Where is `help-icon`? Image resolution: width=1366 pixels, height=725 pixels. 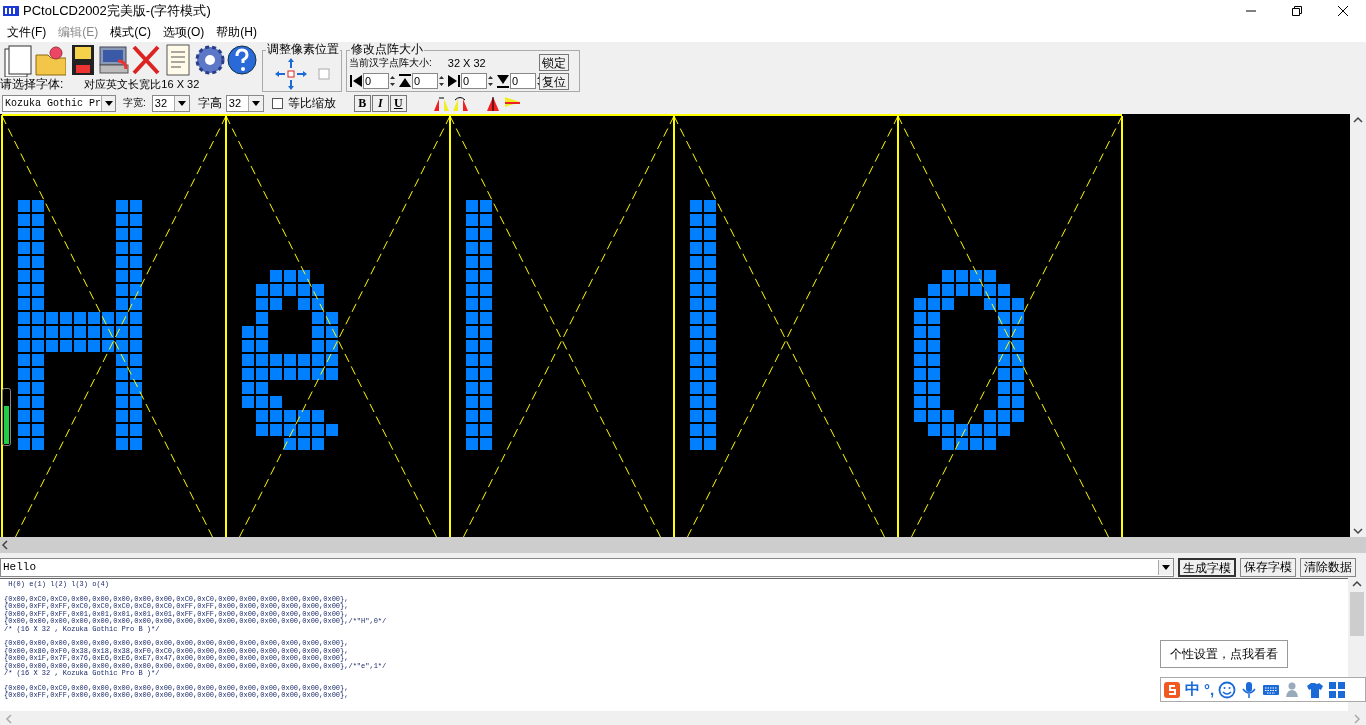 help-icon is located at coordinates (242, 60).